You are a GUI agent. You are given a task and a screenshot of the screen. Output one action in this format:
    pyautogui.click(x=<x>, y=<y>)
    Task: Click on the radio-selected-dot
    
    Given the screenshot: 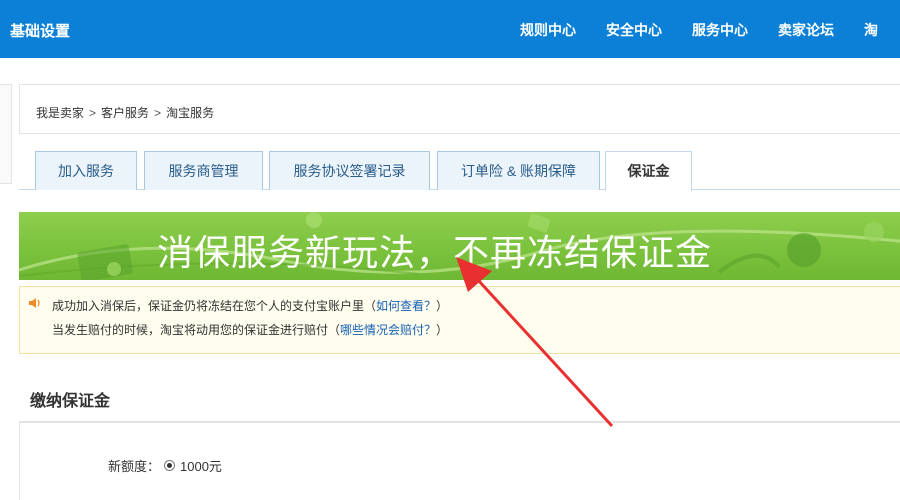 What is the action you would take?
    pyautogui.click(x=170, y=465)
    